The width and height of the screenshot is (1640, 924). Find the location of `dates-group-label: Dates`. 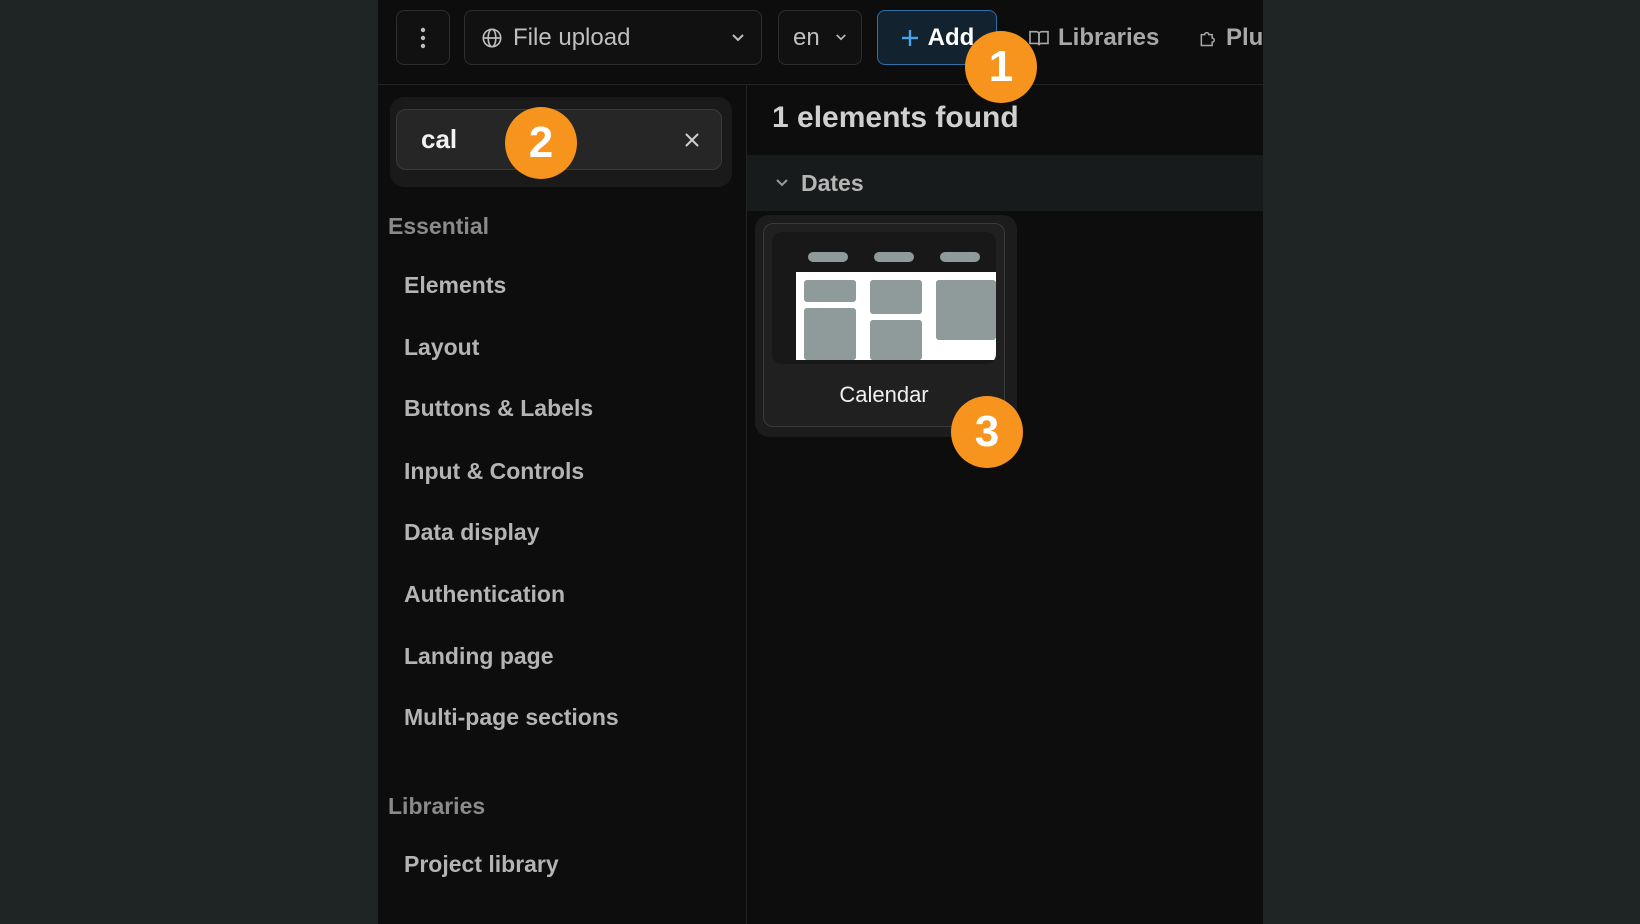

dates-group-label: Dates is located at coordinates (832, 182).